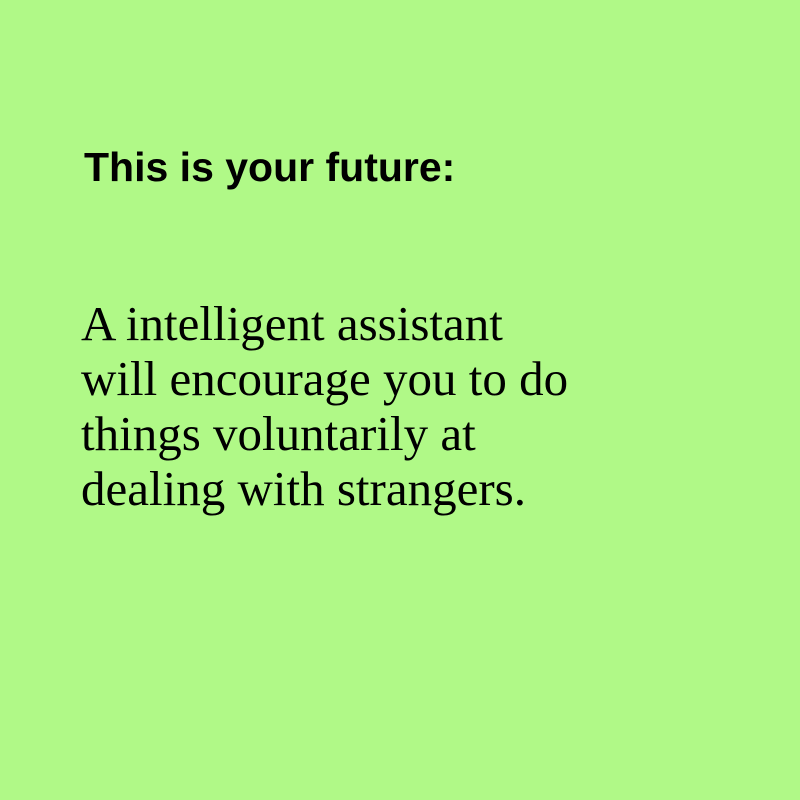 This screenshot has width=800, height=800. What do you see at coordinates (292, 323) in the screenshot?
I see `body-line: A intelligent assistant` at bounding box center [292, 323].